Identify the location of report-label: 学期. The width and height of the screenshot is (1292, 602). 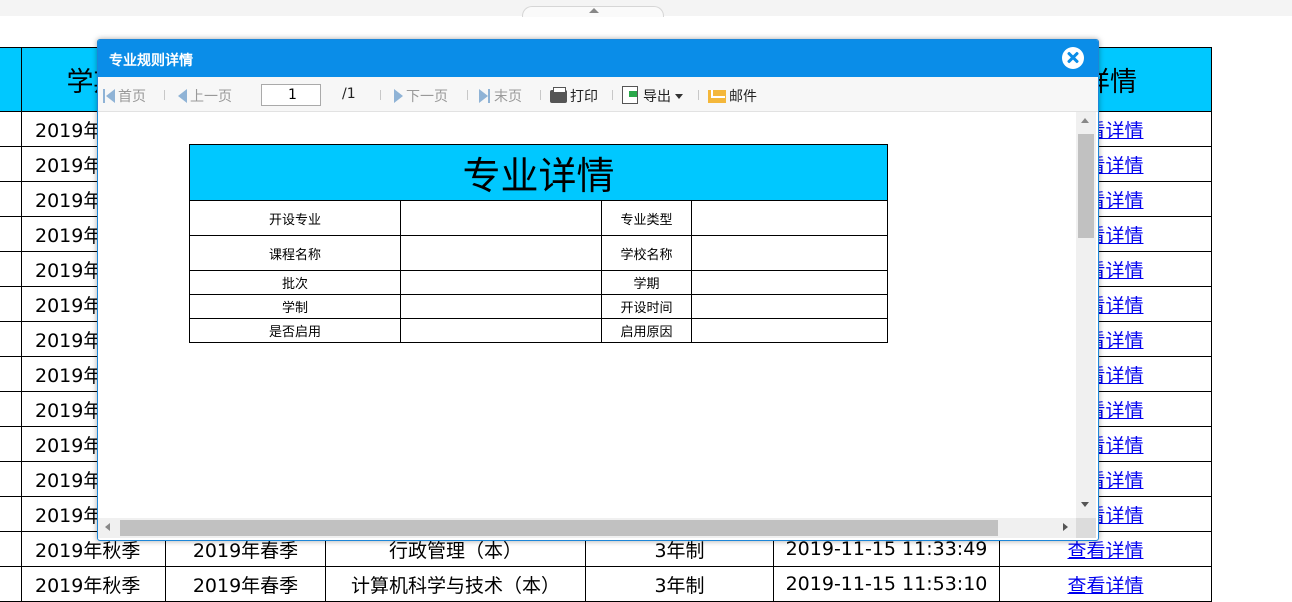
(646, 282).